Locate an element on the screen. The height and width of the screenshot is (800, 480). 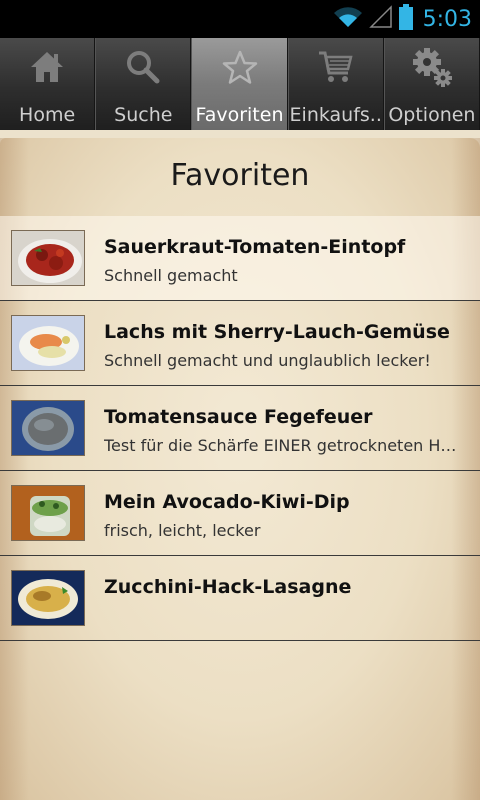
tab-favorites-label: Favoriten is located at coordinates (239, 115).